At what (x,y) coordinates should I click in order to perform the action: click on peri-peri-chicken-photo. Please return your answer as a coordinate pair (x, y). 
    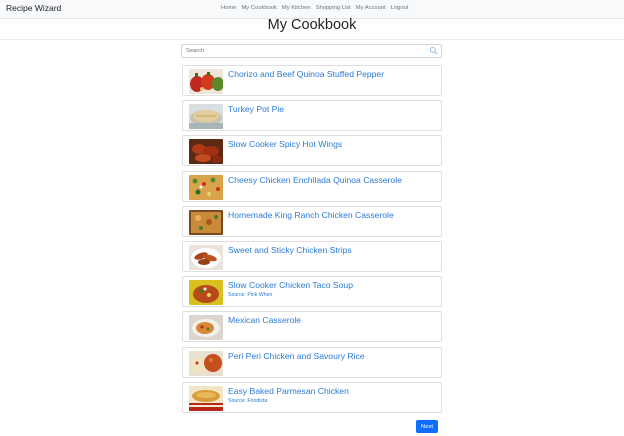
    Looking at the image, I should click on (206, 363).